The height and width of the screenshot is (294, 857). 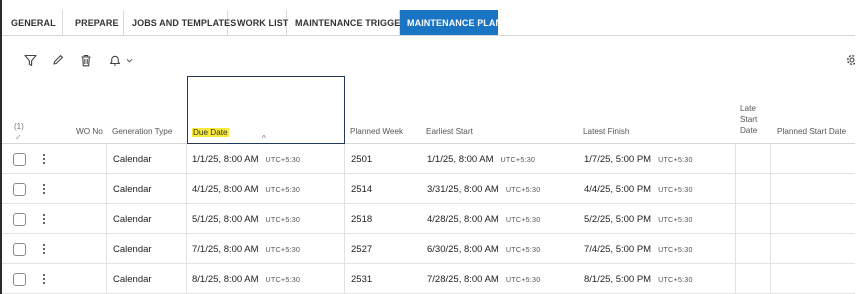 What do you see at coordinates (362, 249) in the screenshot?
I see `cell-planned-week: 2527` at bounding box center [362, 249].